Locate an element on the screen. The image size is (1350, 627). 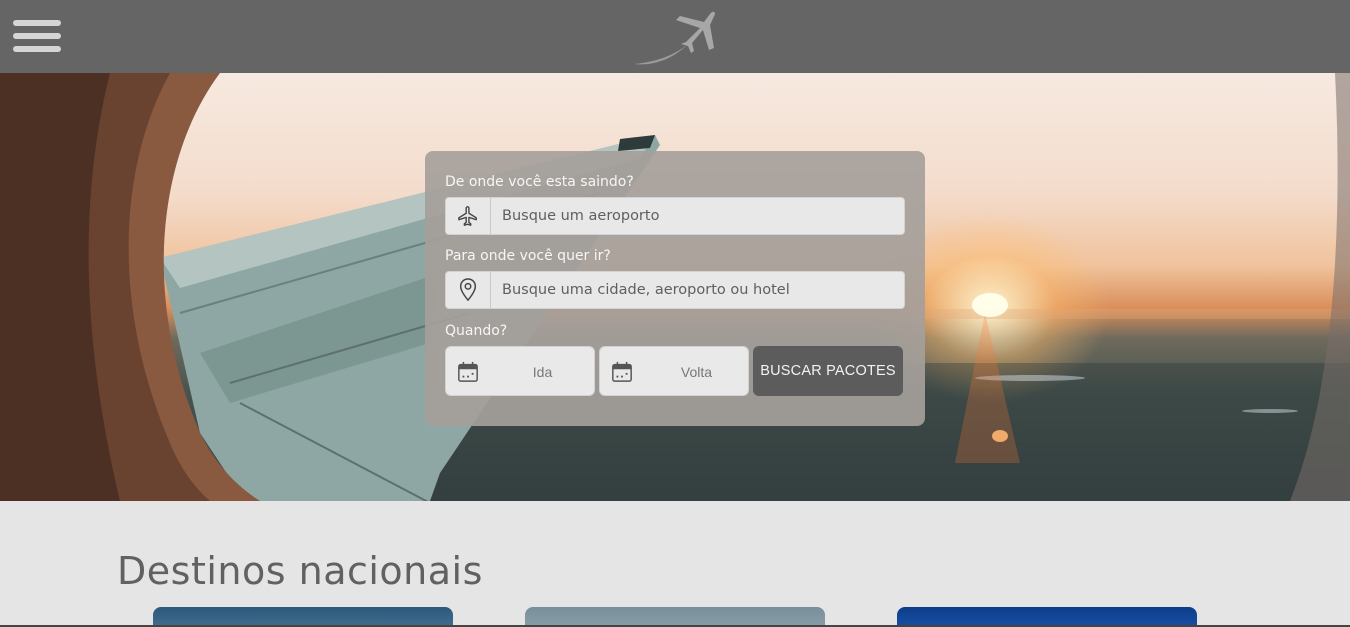
origin-label: De onde você esta saindo? is located at coordinates (539, 182).